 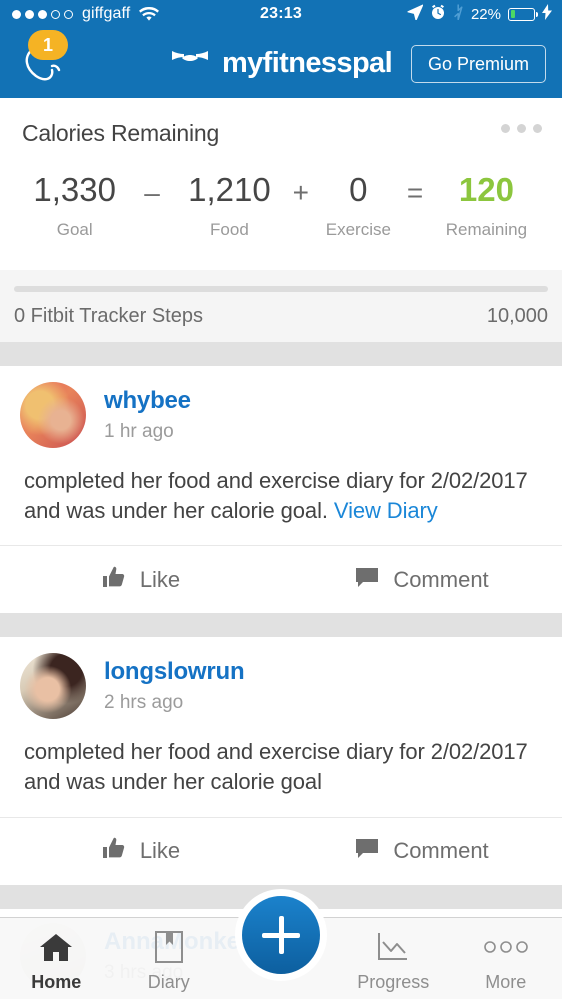 I want to click on tab-diary: Diary, so click(x=169, y=960).